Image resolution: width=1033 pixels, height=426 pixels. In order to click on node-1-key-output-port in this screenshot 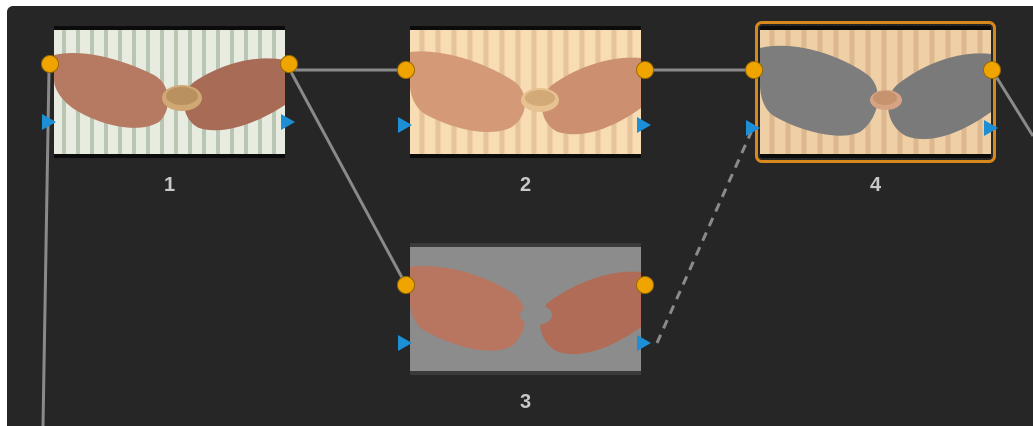, I will do `click(288, 122)`.